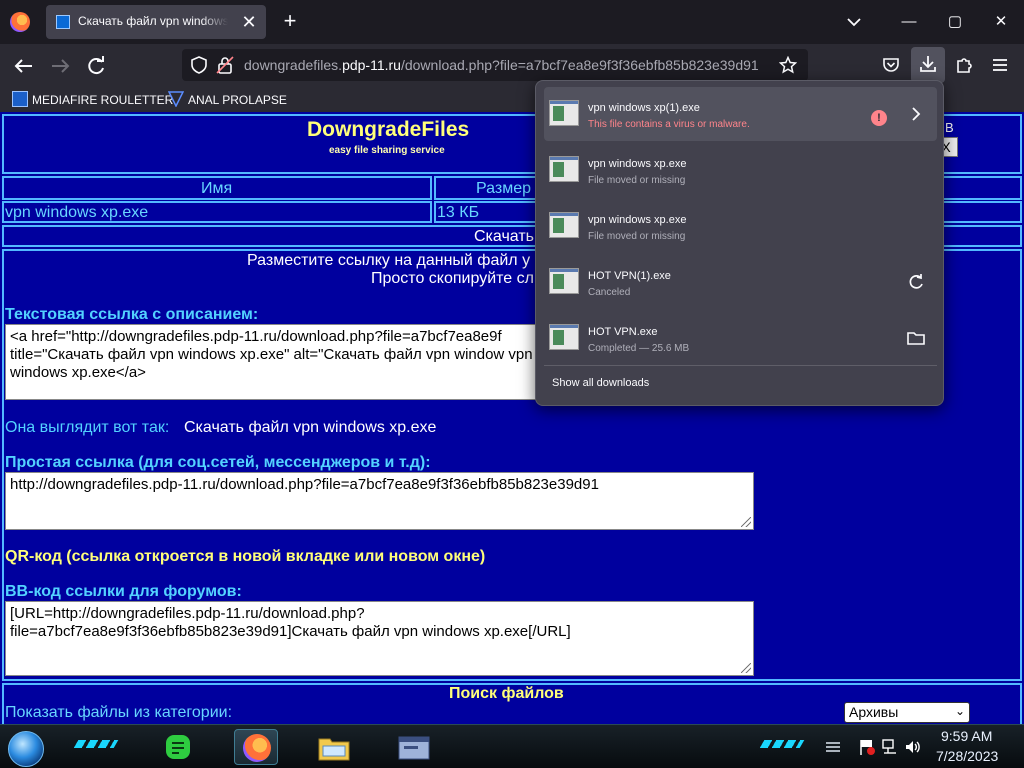 Image resolution: width=1024 pixels, height=768 pixels. I want to click on minimize-button: —, so click(909, 22).